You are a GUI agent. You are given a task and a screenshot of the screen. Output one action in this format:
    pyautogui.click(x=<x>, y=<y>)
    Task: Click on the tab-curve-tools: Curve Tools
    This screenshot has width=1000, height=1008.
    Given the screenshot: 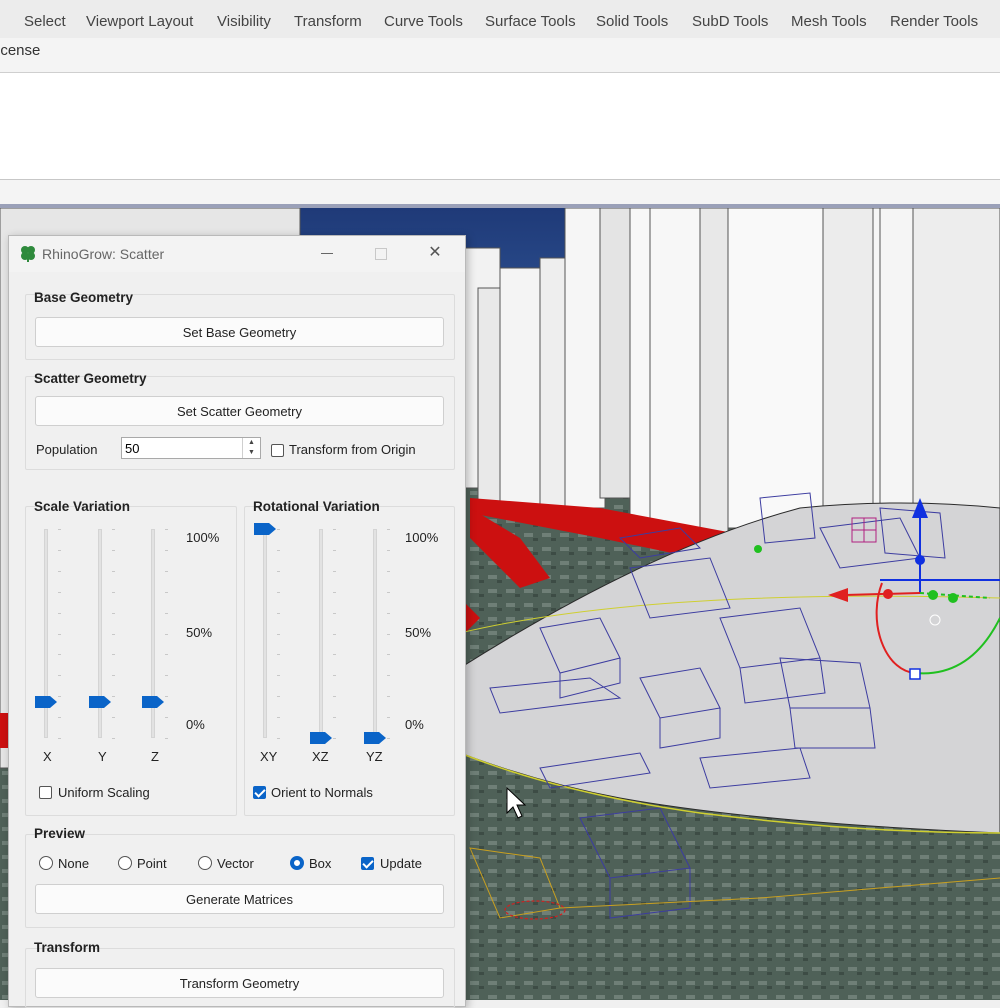 What is the action you would take?
    pyautogui.click(x=423, y=21)
    